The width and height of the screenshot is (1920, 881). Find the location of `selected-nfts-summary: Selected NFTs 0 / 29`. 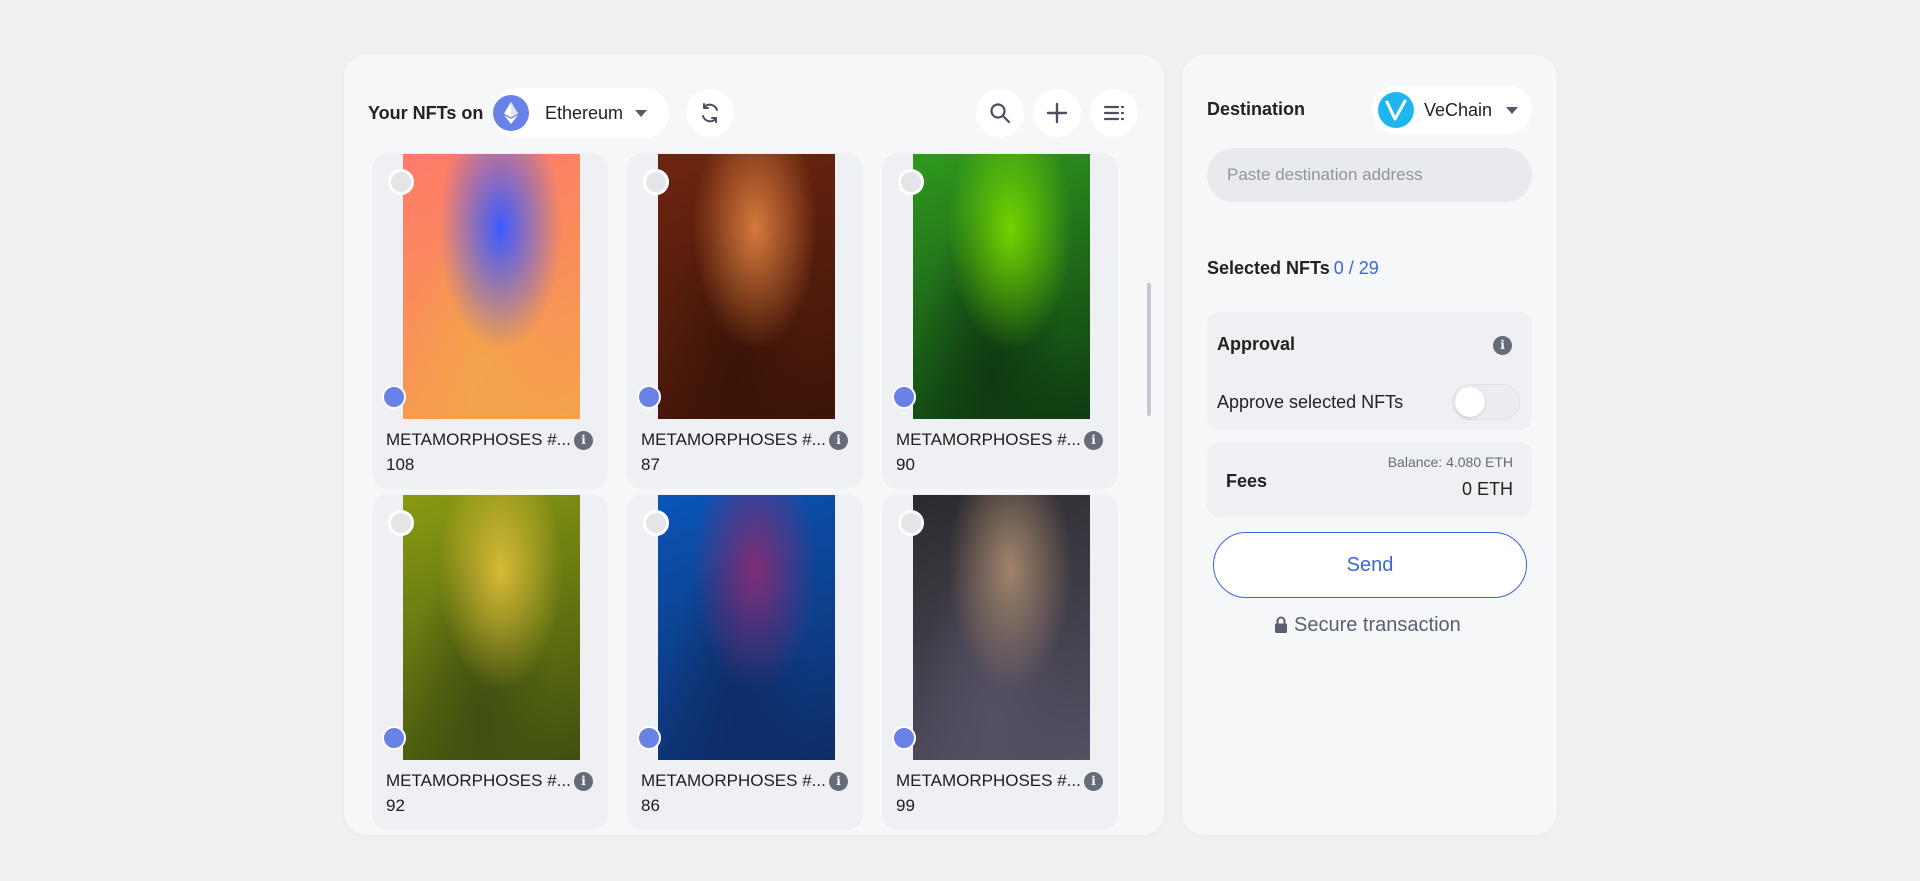

selected-nfts-summary: Selected NFTs 0 / 29 is located at coordinates (1293, 268).